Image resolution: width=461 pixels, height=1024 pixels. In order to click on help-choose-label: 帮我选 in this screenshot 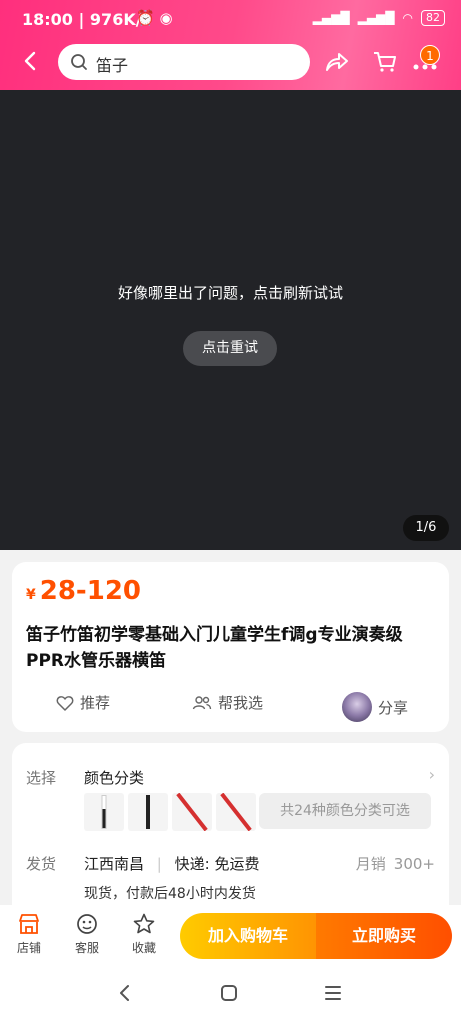, I will do `click(241, 703)`.